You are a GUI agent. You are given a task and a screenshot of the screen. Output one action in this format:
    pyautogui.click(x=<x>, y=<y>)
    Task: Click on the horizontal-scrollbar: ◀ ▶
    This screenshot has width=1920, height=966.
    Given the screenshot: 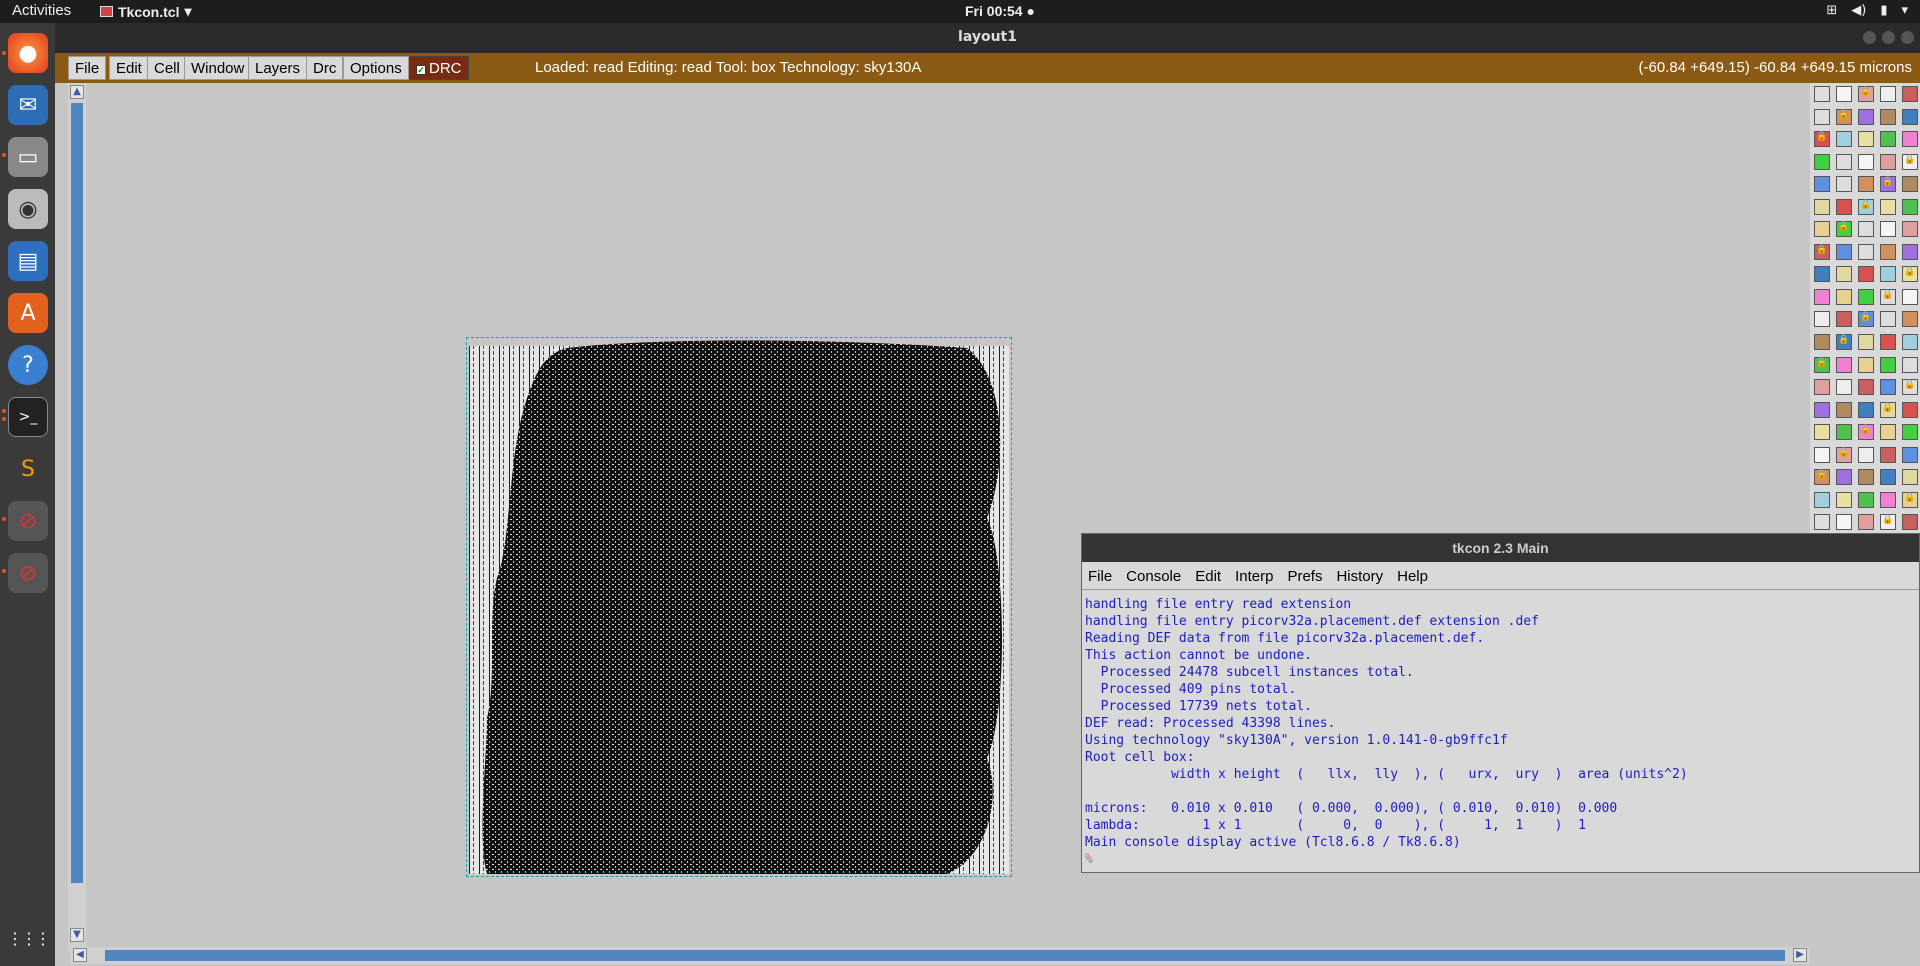 What is the action you would take?
    pyautogui.click(x=940, y=955)
    